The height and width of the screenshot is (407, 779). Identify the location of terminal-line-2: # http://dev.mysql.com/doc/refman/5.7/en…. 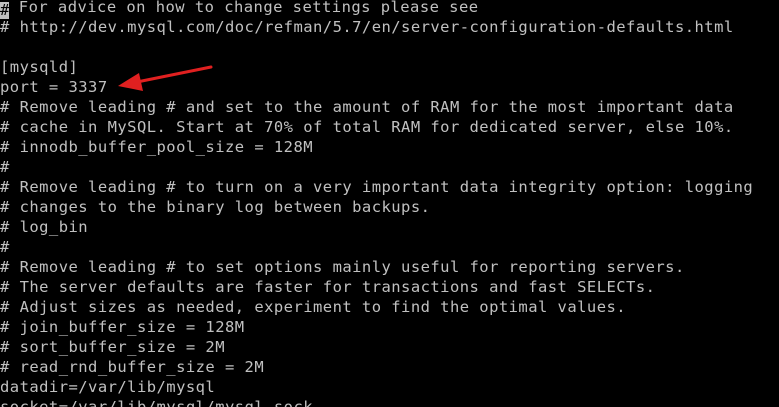
(367, 27).